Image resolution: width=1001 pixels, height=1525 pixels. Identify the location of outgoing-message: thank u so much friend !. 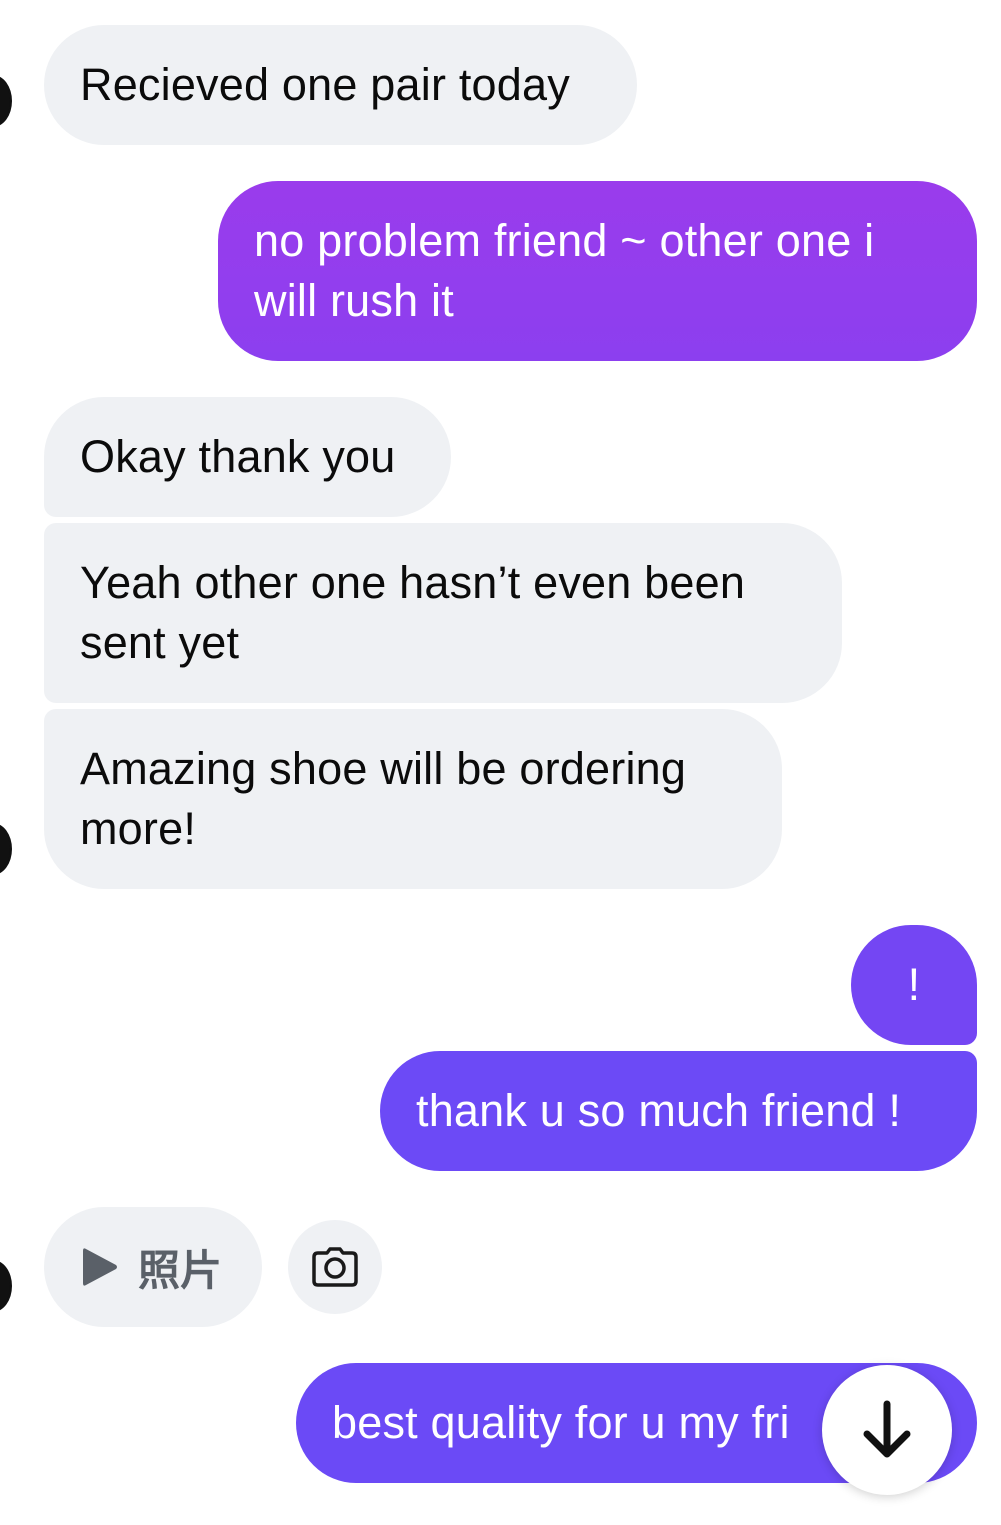
(678, 1111).